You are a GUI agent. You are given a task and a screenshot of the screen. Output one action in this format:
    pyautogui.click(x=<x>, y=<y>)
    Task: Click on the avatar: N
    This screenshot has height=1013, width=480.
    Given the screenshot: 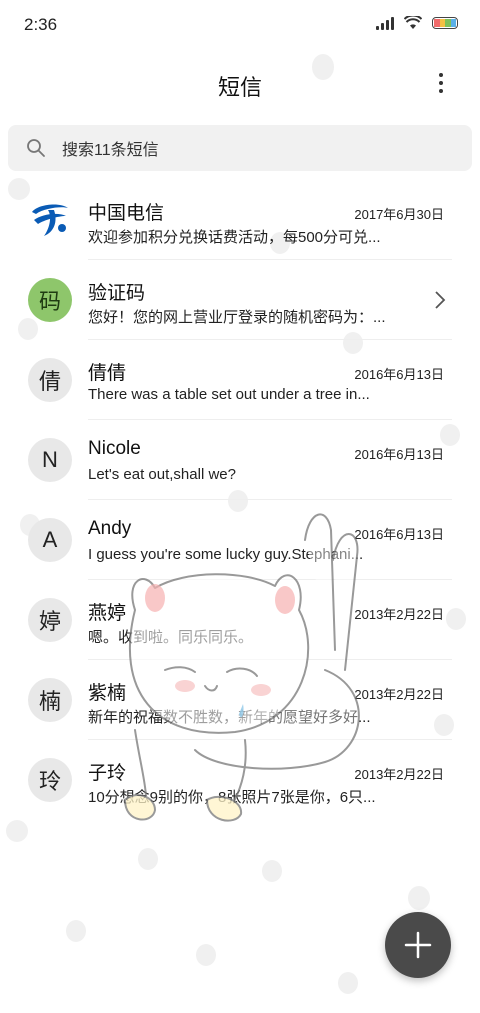 What is the action you would take?
    pyautogui.click(x=50, y=460)
    